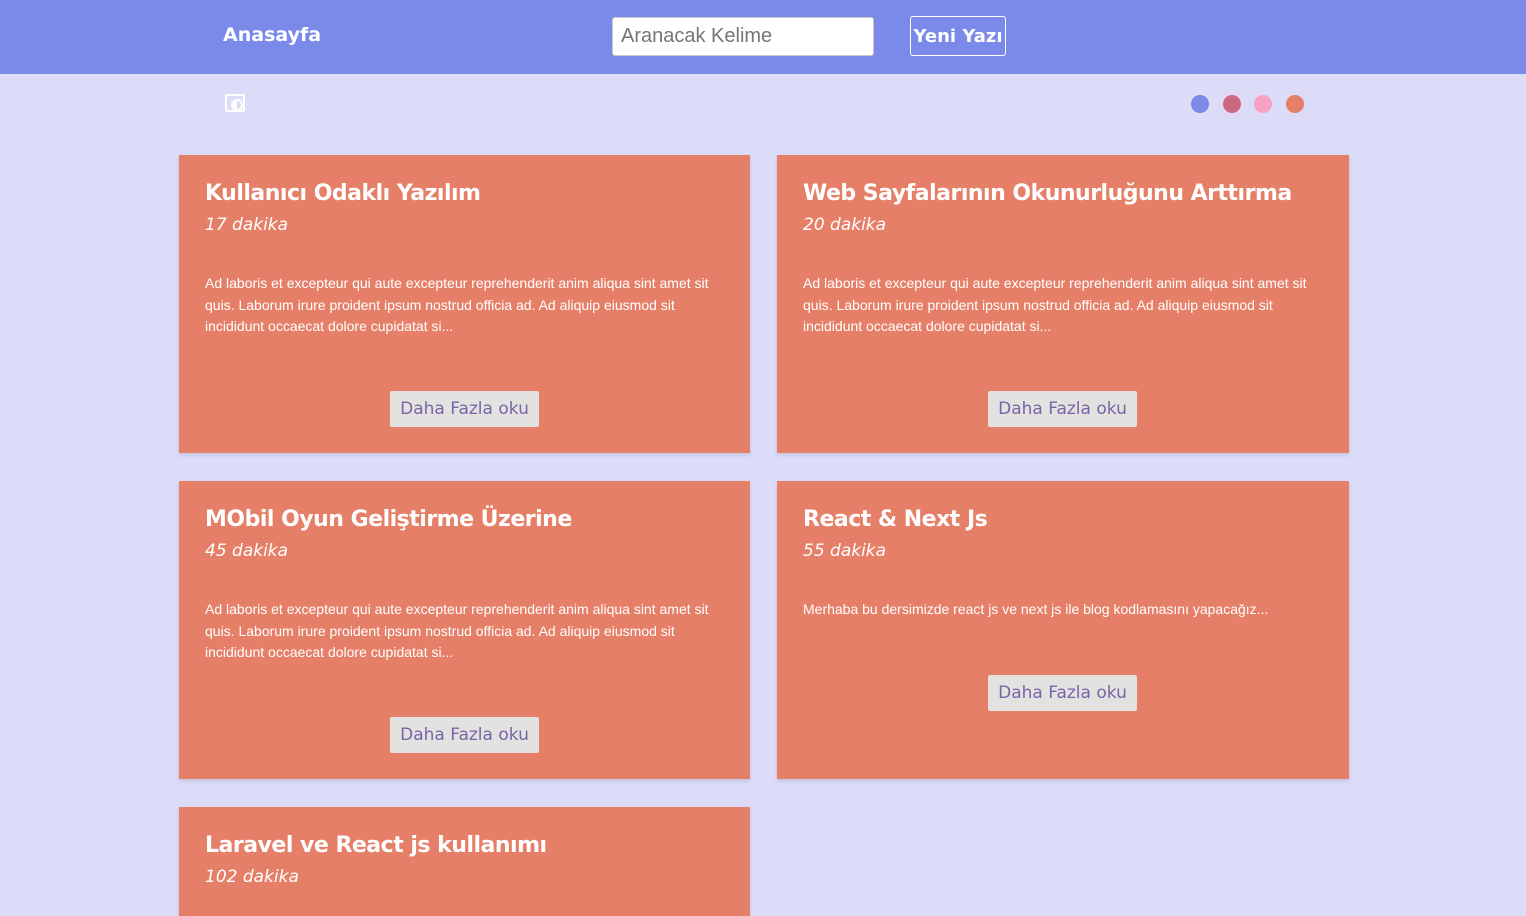  Describe the element at coordinates (272, 35) in the screenshot. I see `home-link: Anasayfa` at that location.